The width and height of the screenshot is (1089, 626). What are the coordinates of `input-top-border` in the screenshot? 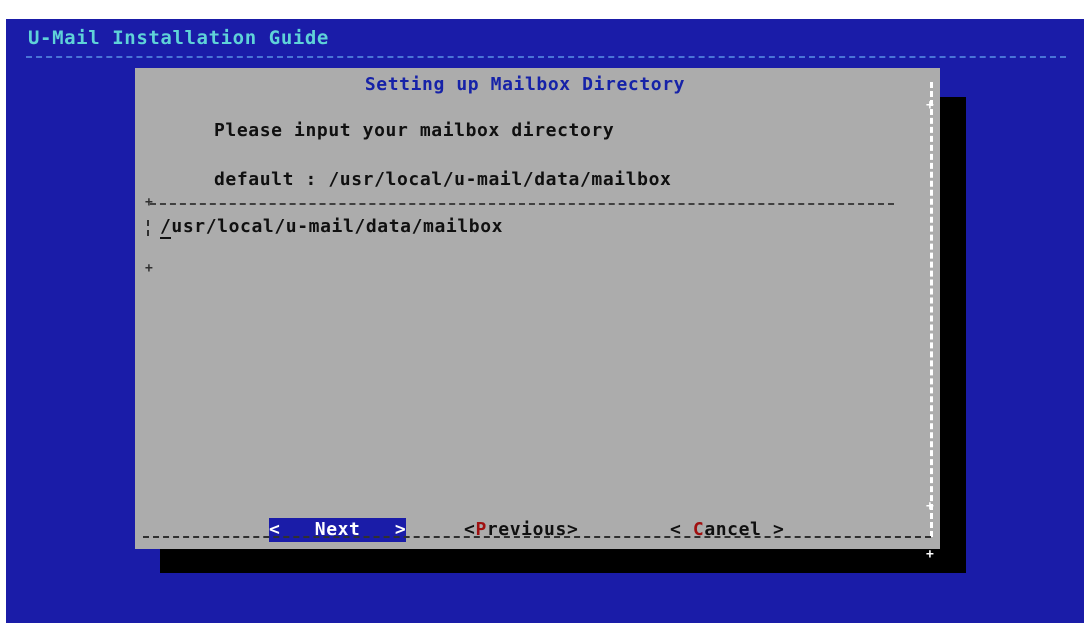 It's located at (522, 204).